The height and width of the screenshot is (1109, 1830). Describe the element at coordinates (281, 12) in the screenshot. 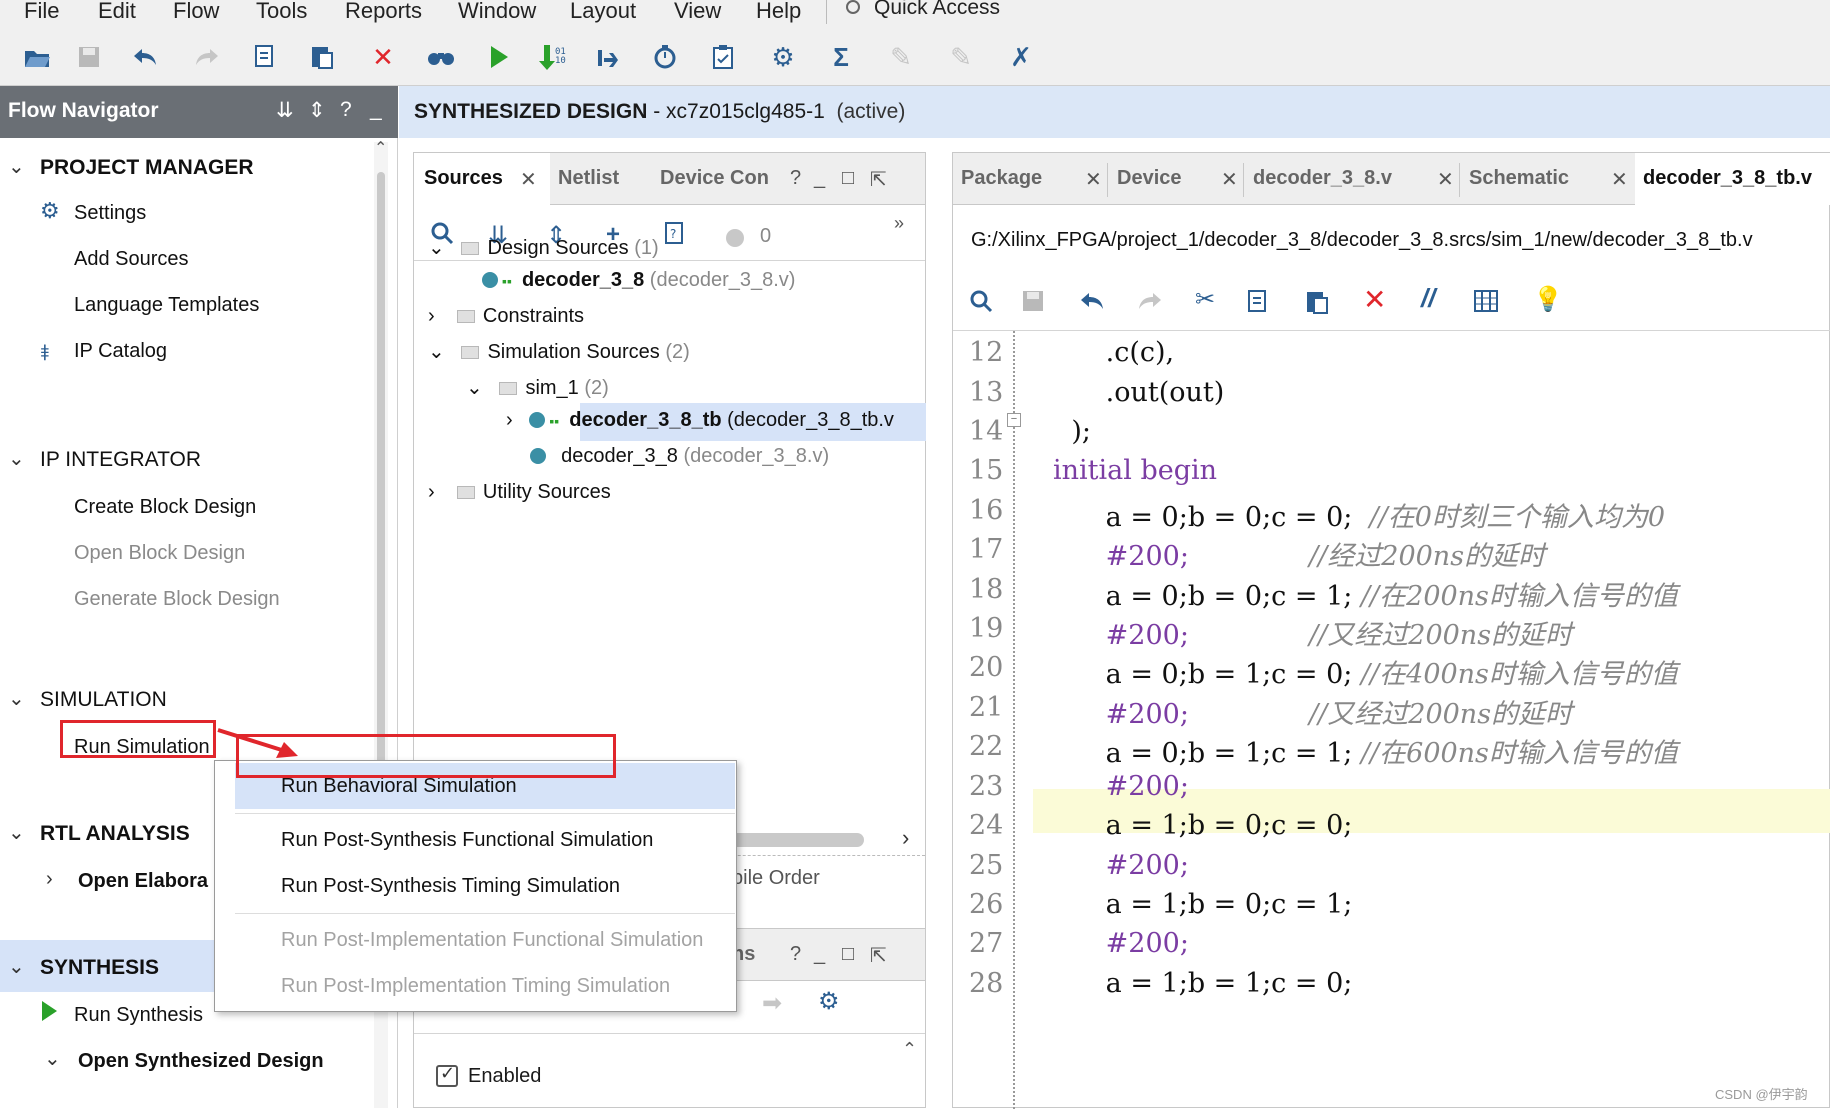

I see `menu-tools: Tools` at that location.